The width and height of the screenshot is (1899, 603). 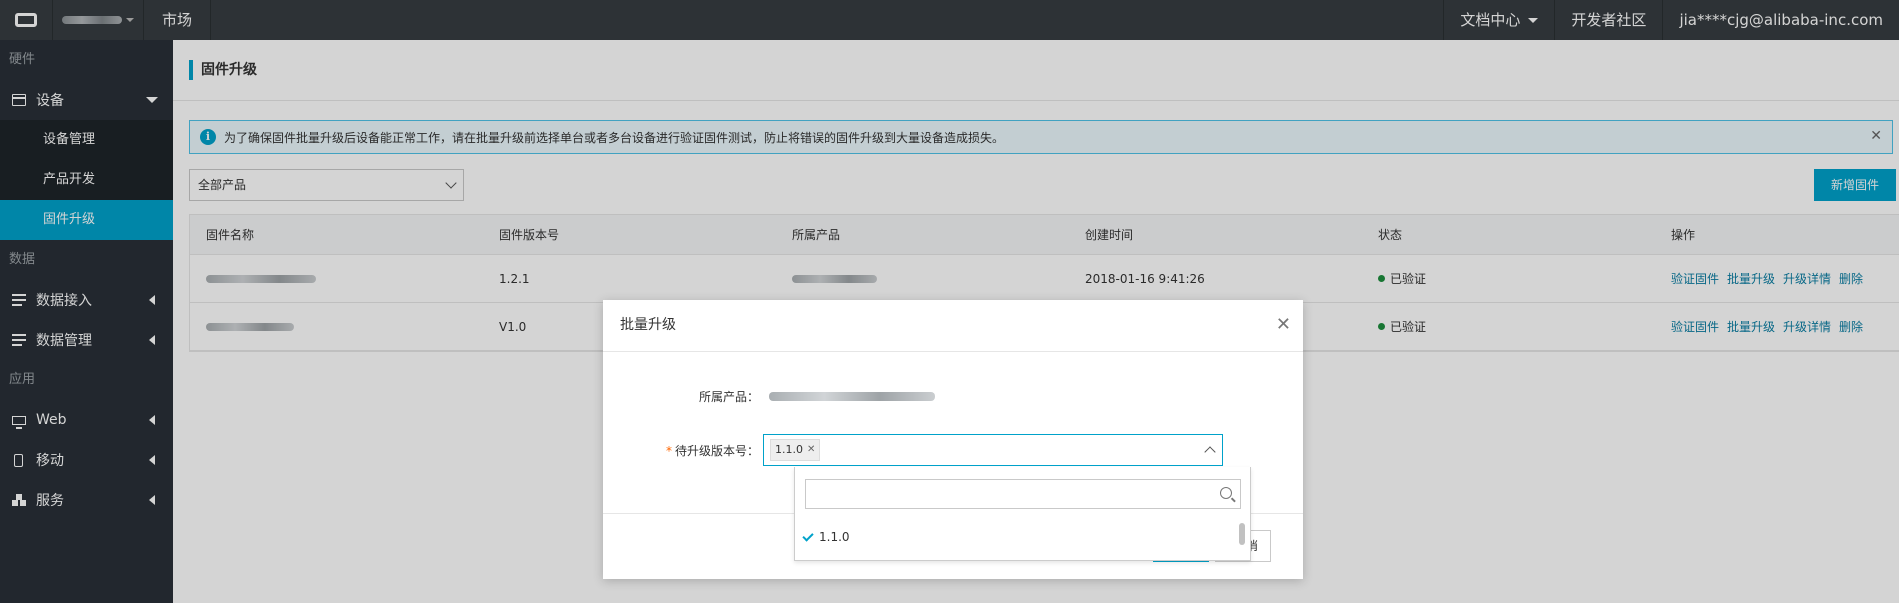 I want to click on dropdown-search-field, so click(x=1023, y=494).